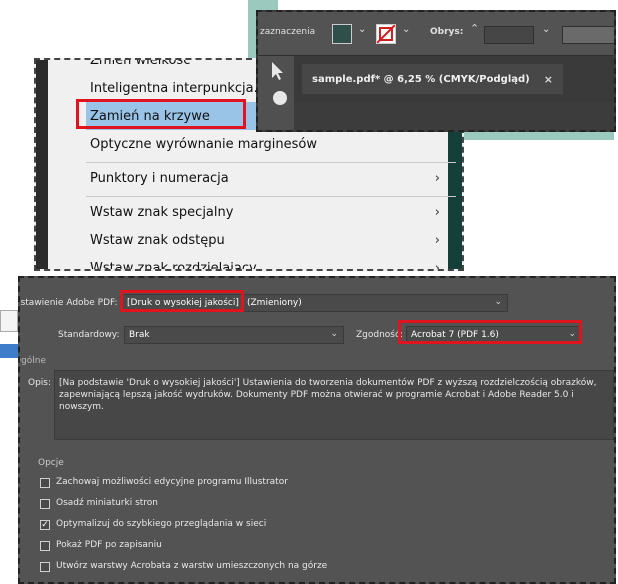  I want to click on highlight-preset, so click(182, 301).